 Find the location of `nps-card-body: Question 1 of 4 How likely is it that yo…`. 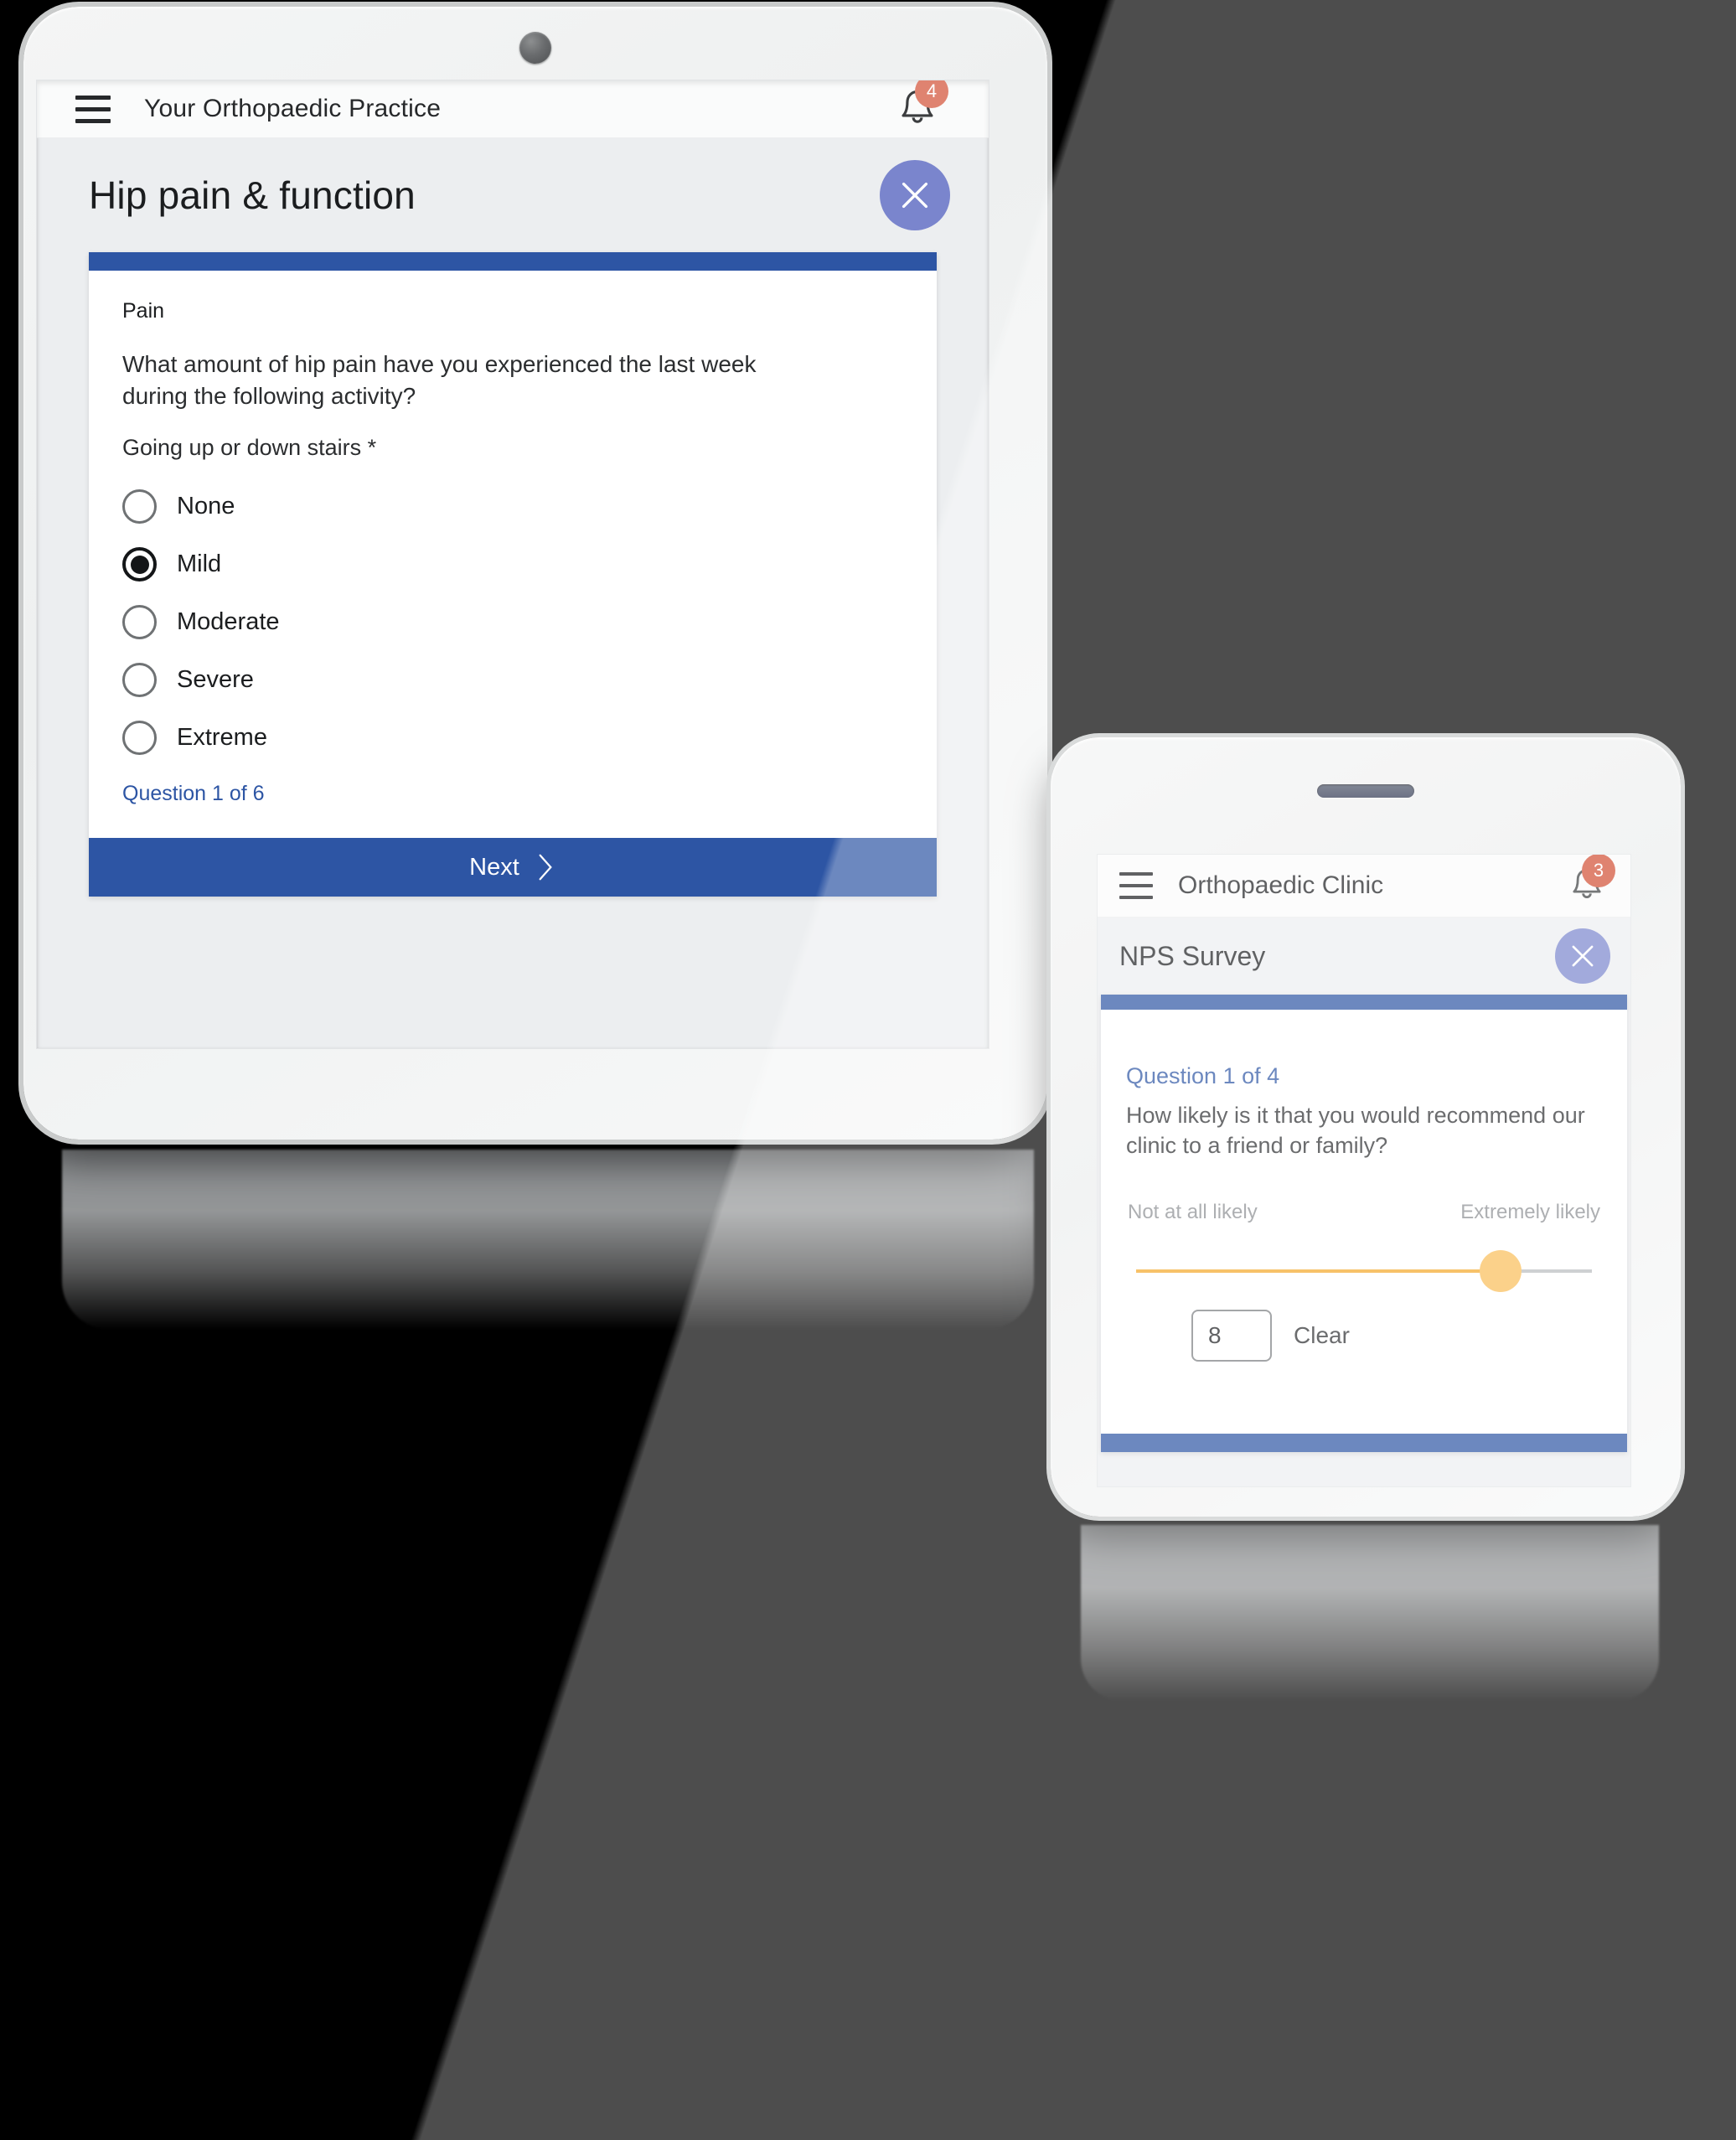

nps-card-body: Question 1 of 4 How likely is it that yo… is located at coordinates (1364, 1222).